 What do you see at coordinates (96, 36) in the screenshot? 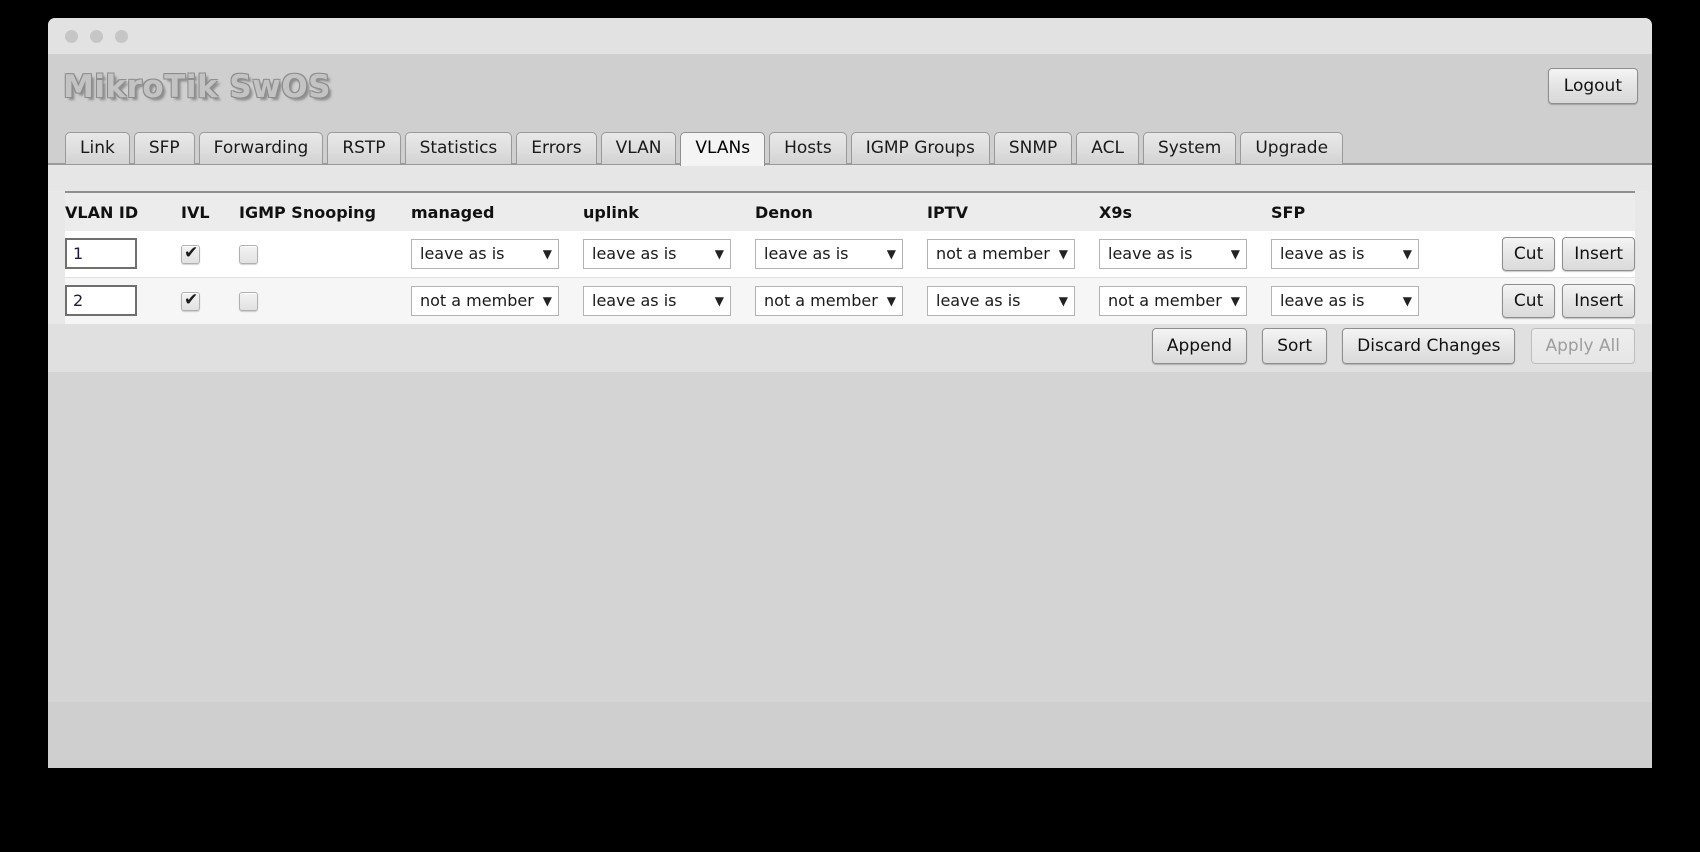
I see `minimize-window-icon` at bounding box center [96, 36].